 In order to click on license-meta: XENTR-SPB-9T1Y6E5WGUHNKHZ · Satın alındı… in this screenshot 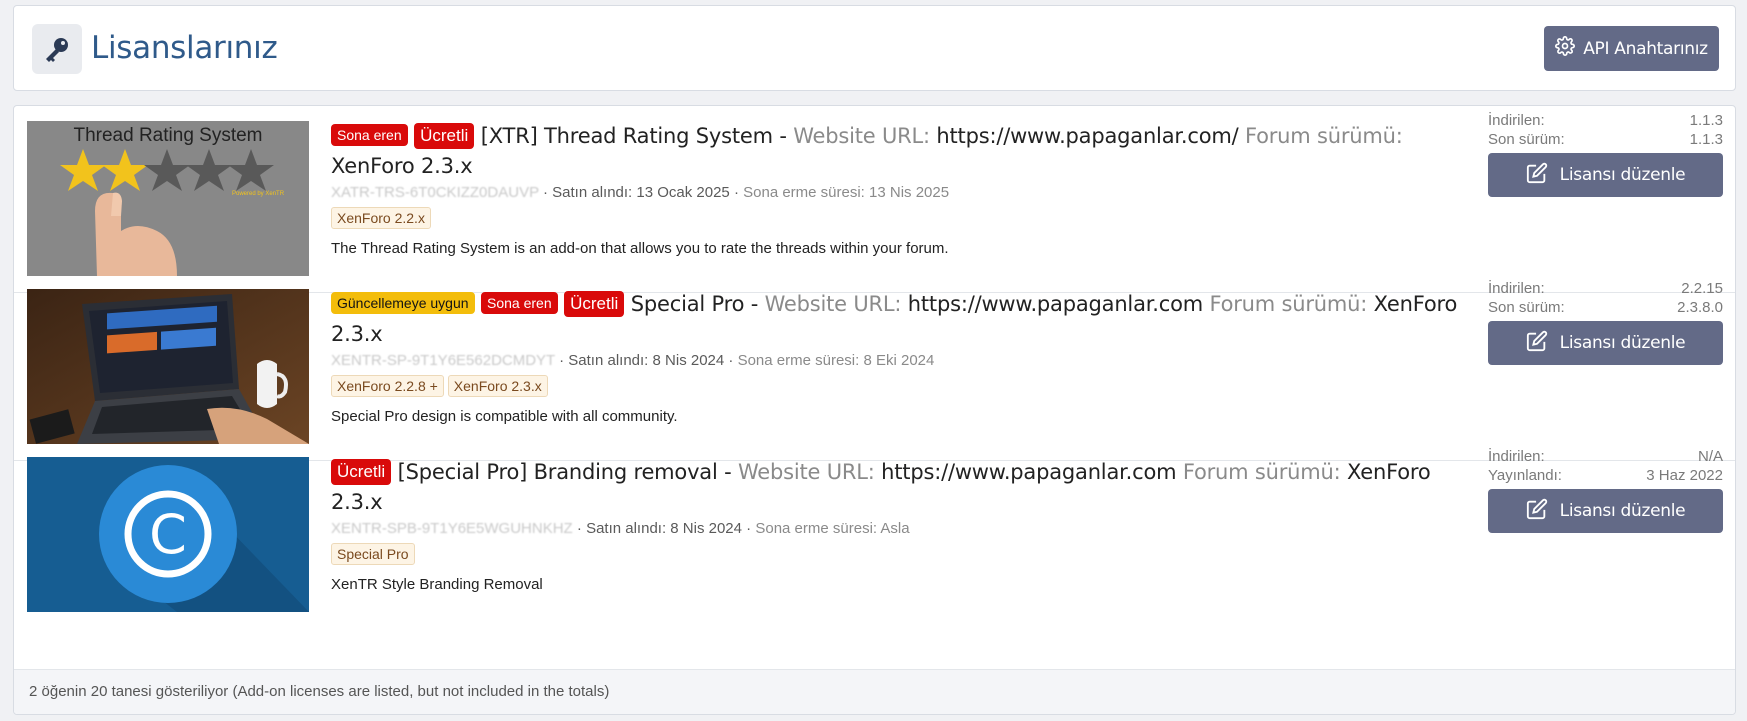, I will do `click(620, 528)`.